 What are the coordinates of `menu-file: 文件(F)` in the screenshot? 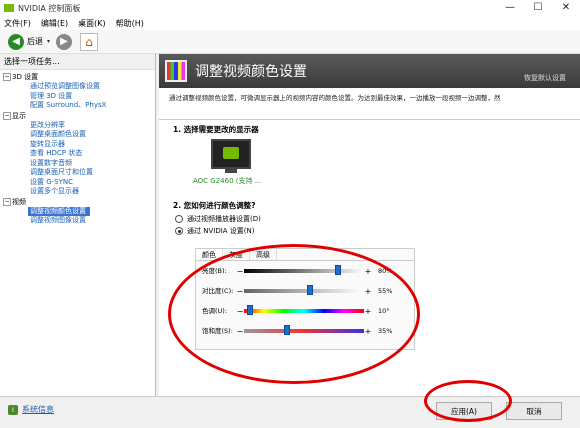 It's located at (17, 23).